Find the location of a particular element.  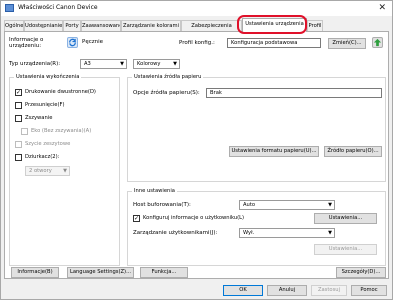

help-button: Pomoc is located at coordinates (369, 290).